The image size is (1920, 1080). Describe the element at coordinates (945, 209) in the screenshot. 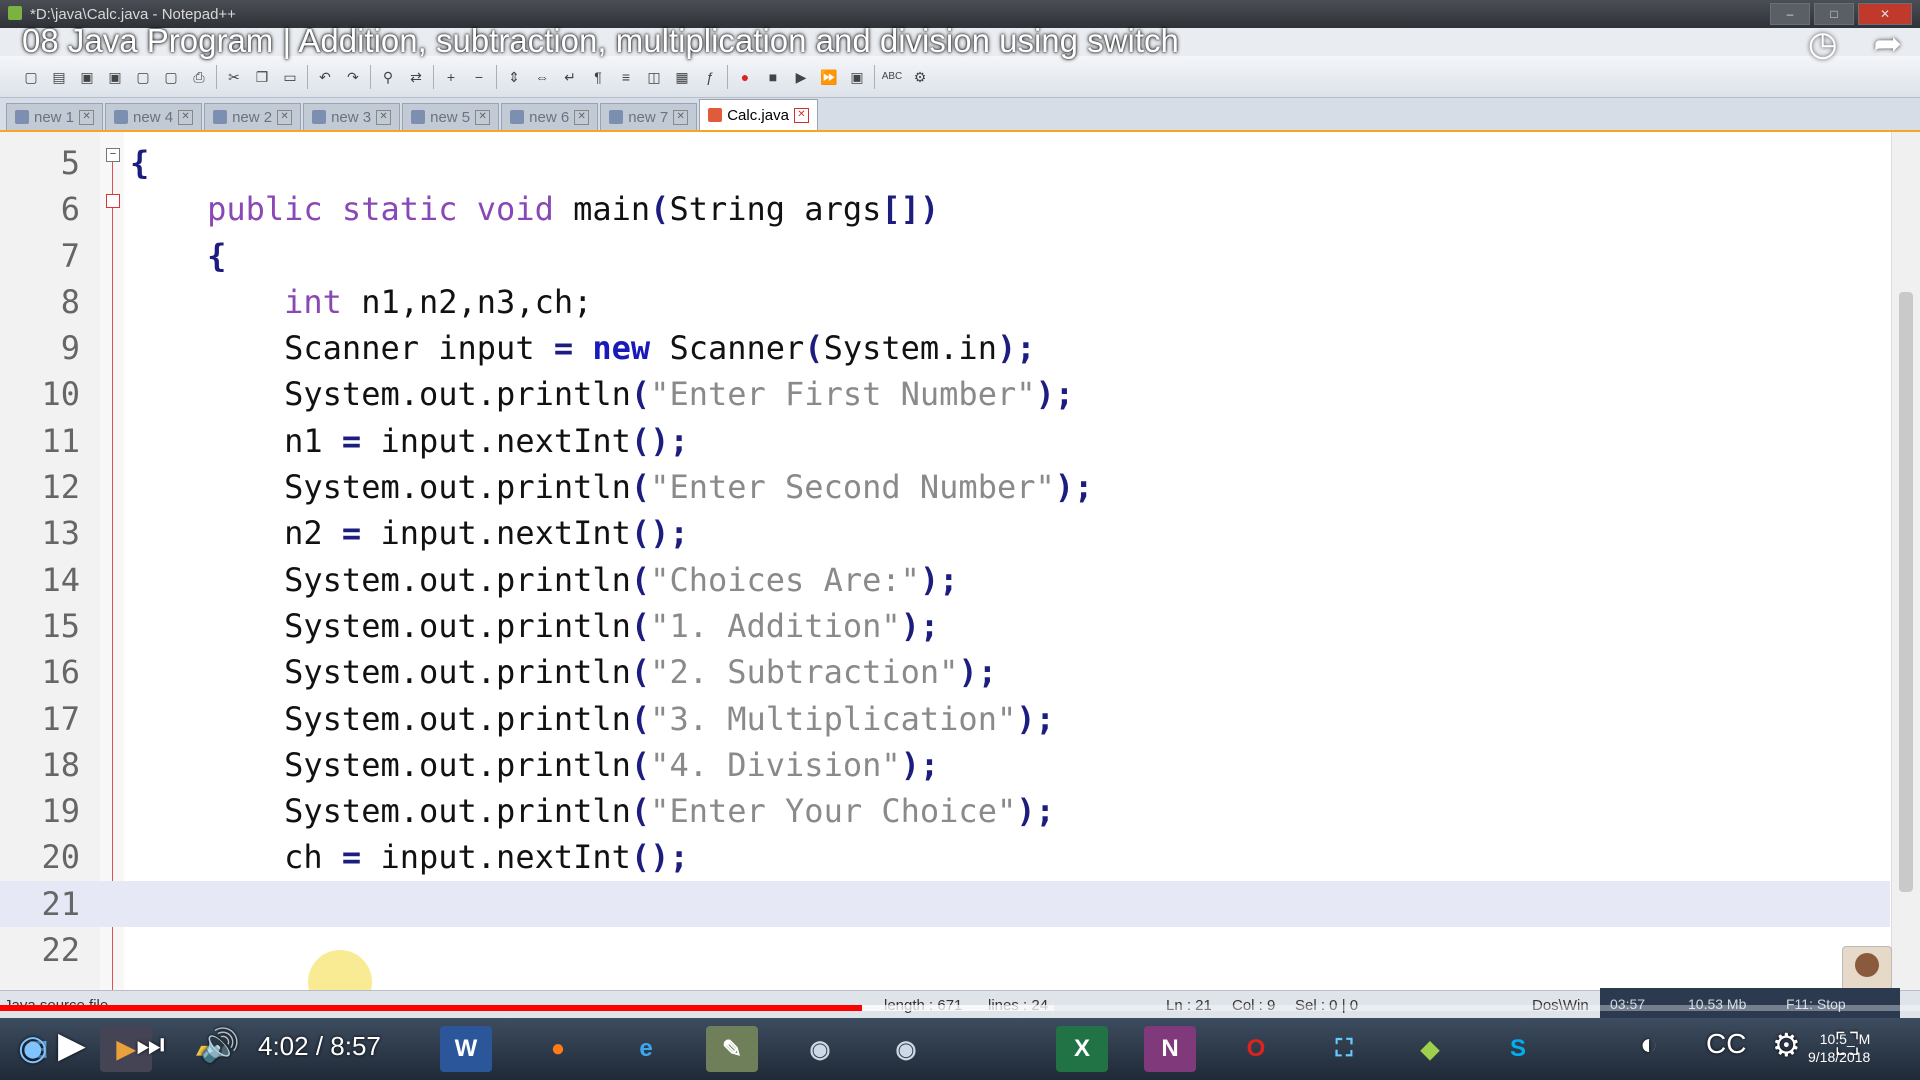

I see `code-line: 6 public static void main(String args[])` at that location.